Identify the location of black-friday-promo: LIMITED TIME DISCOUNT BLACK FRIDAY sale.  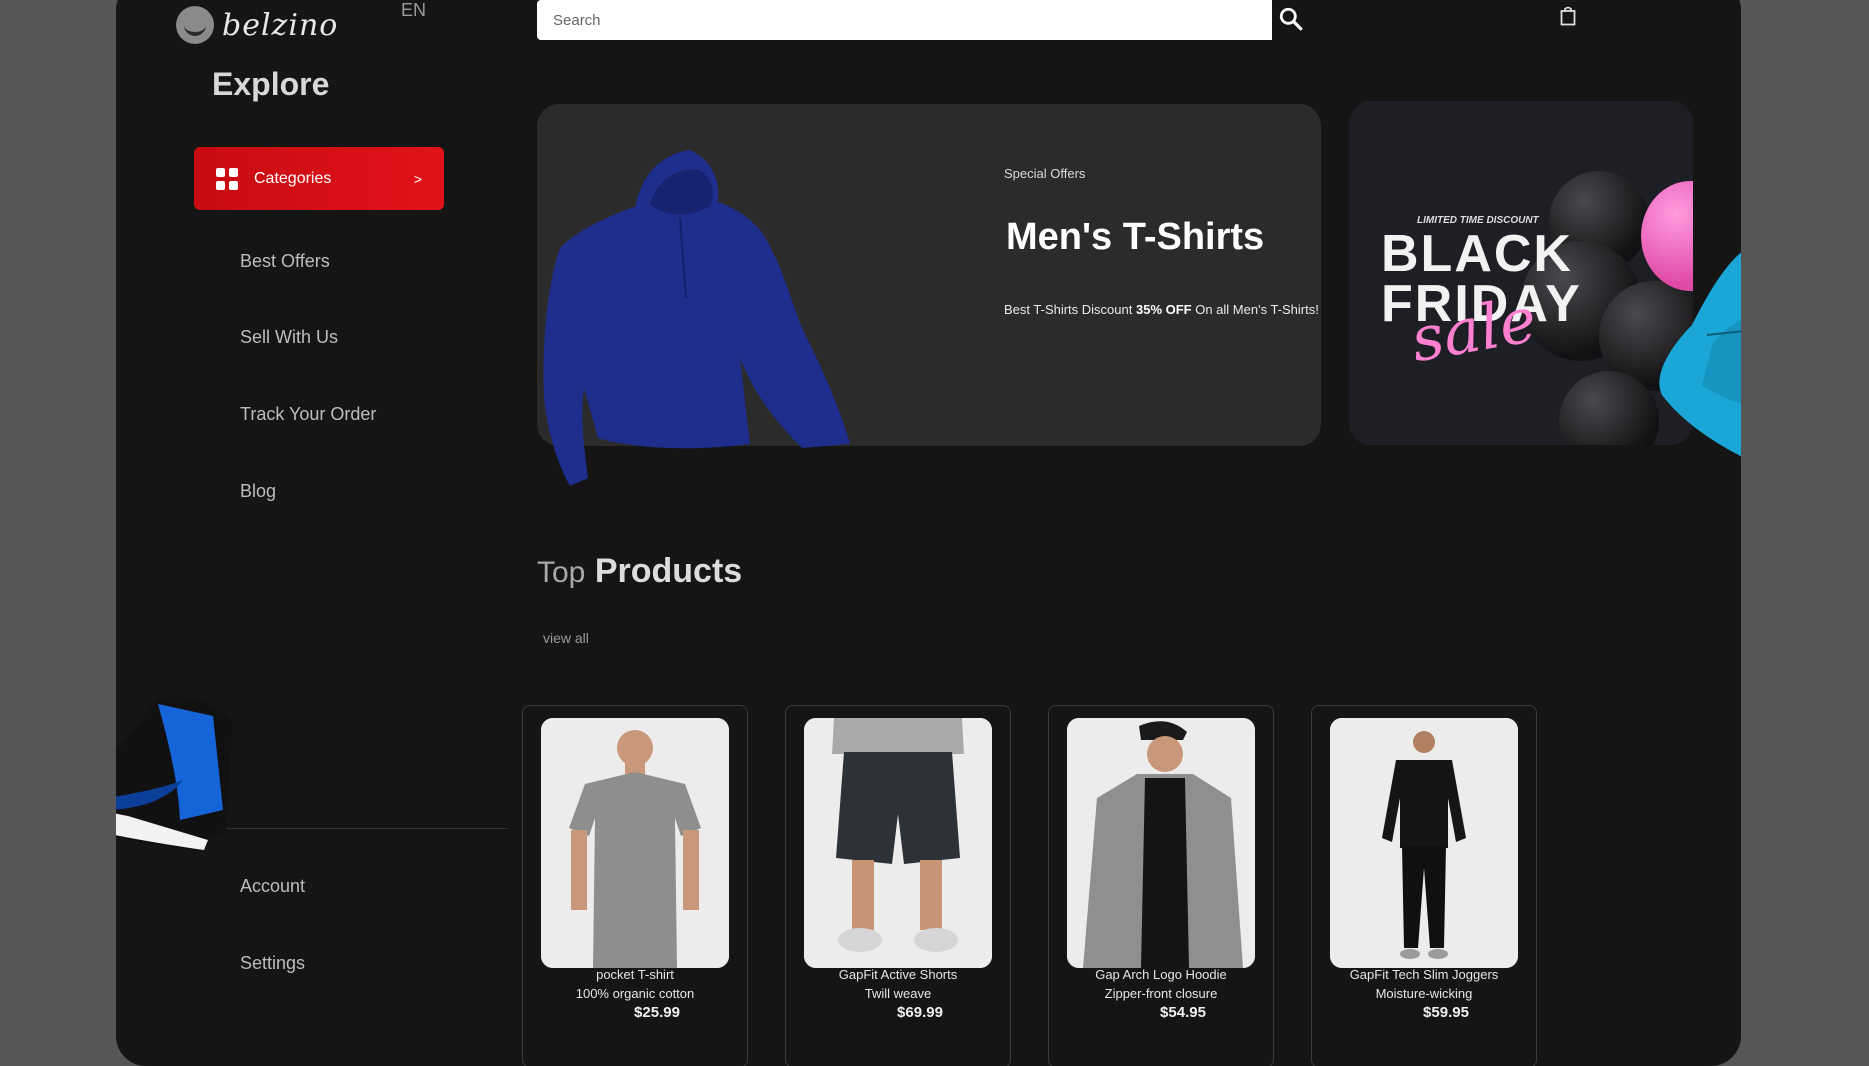
(1521, 273).